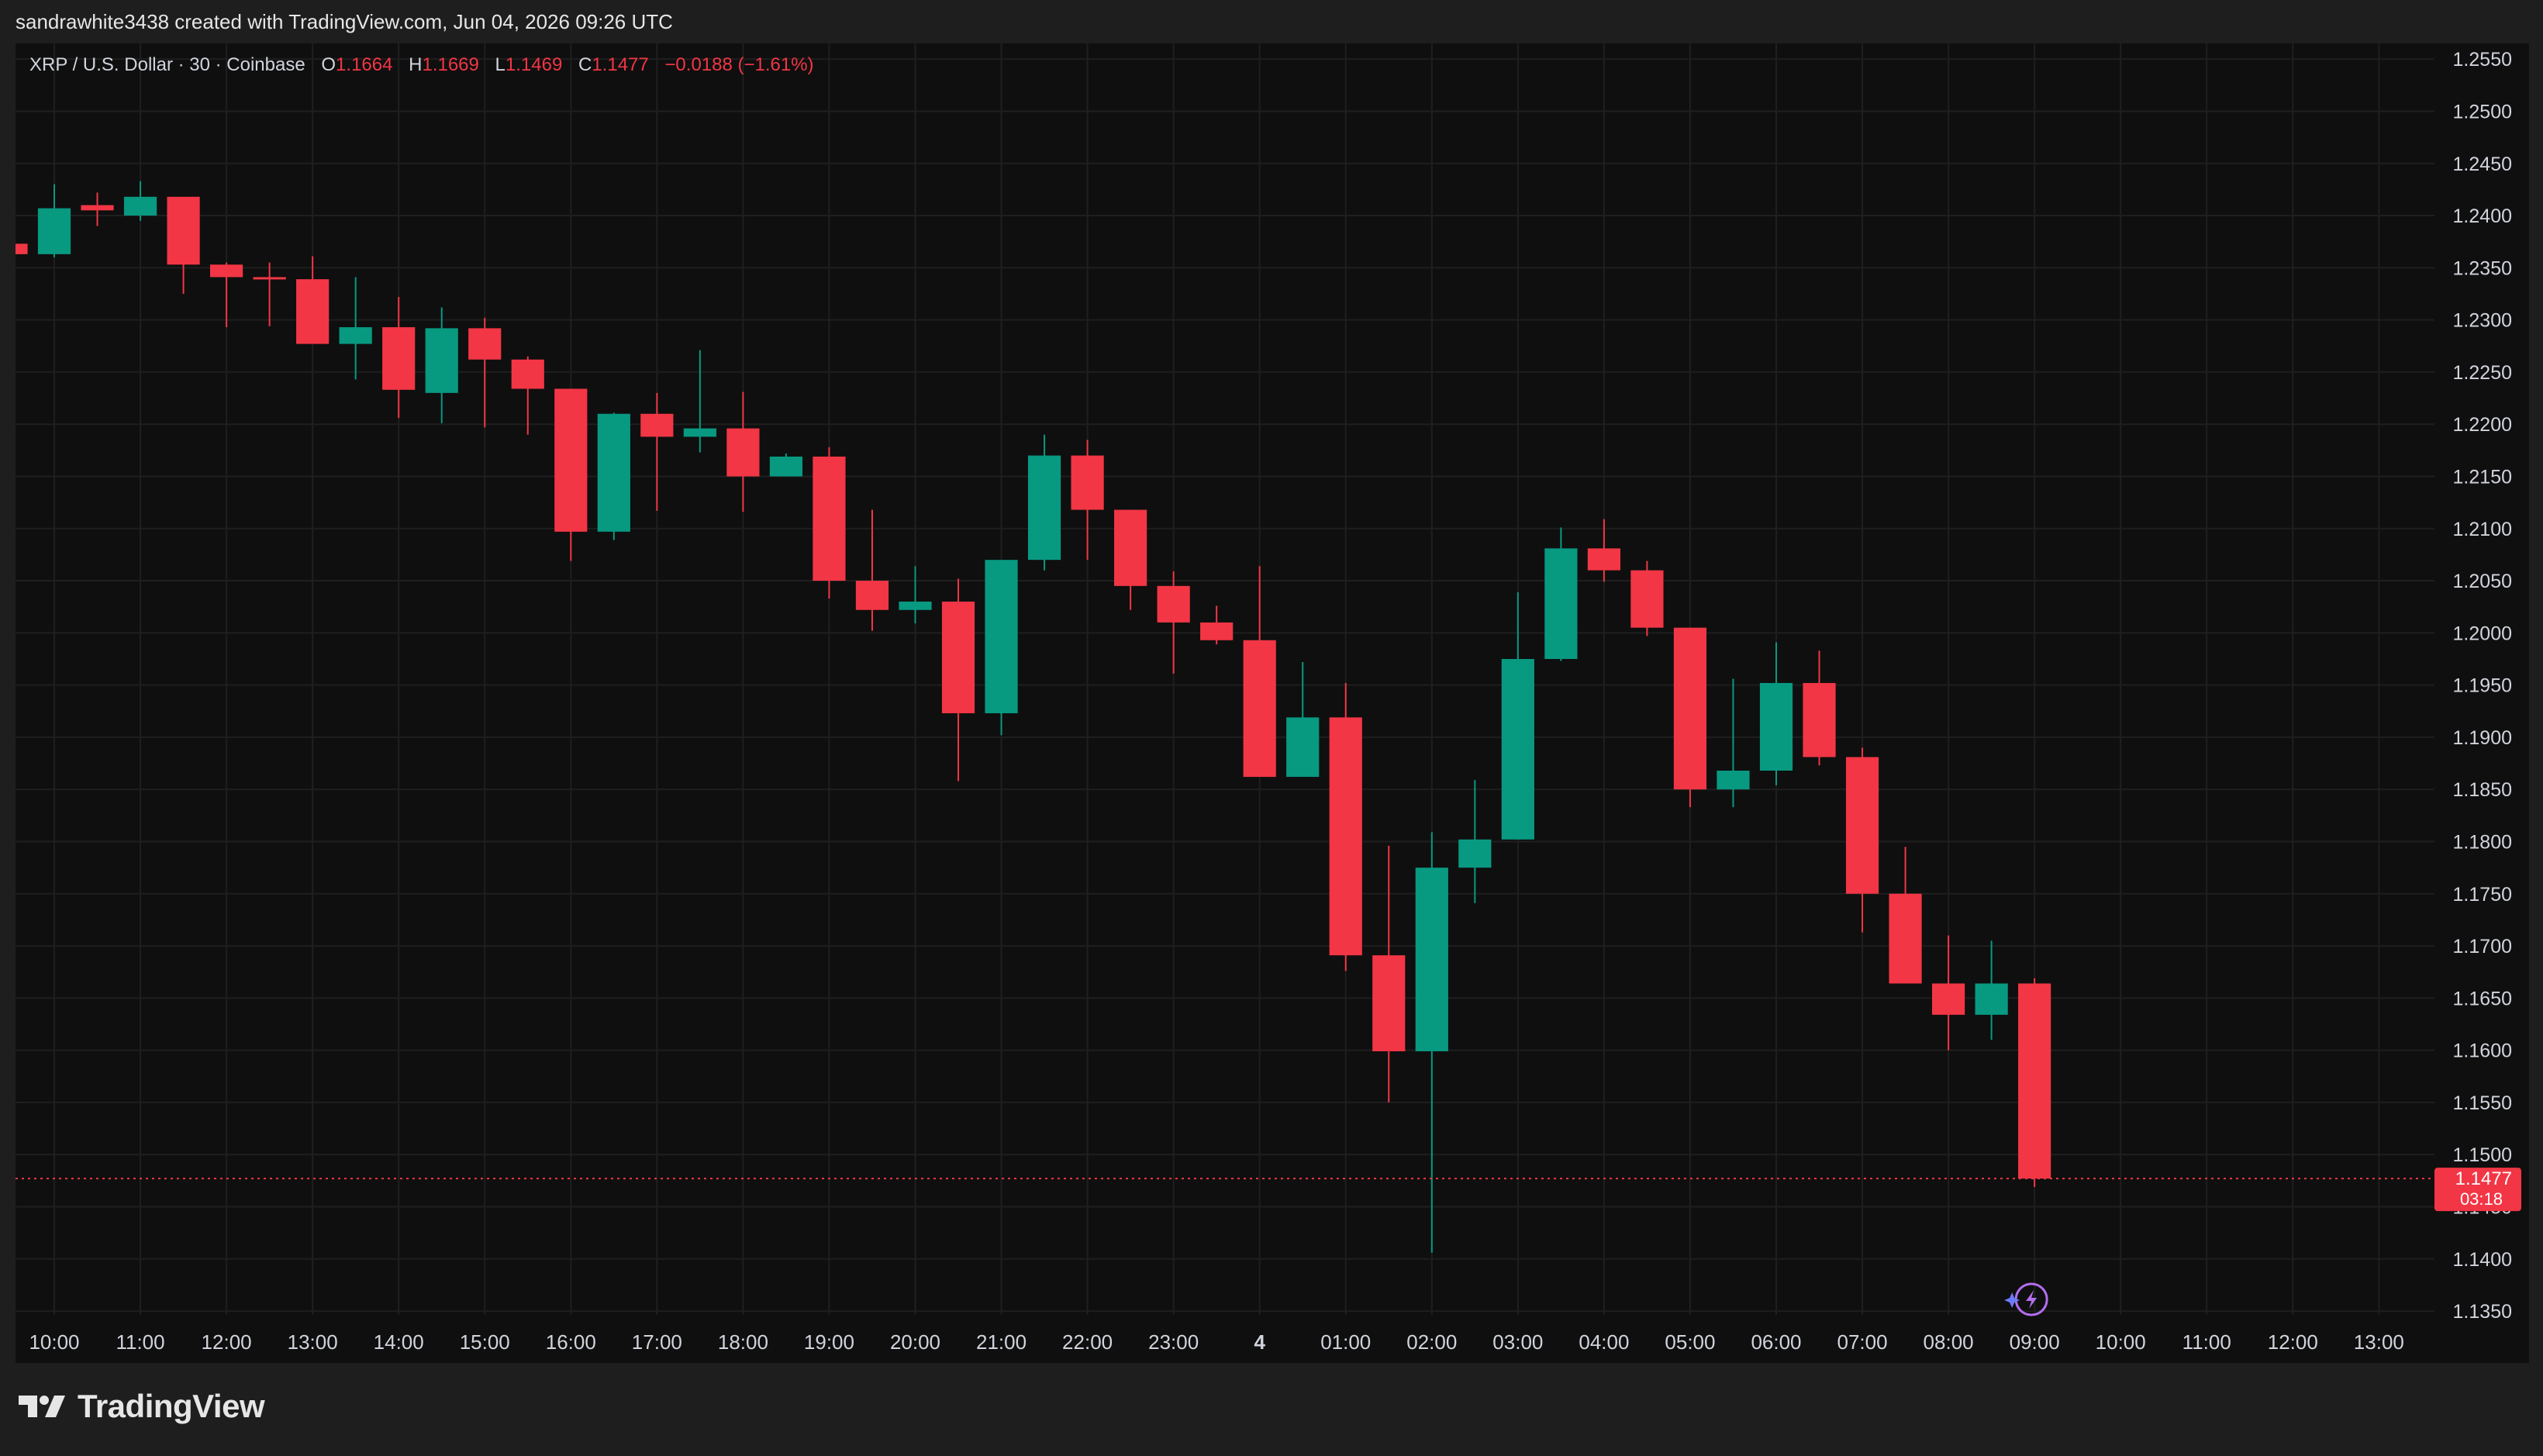 This screenshot has width=2543, height=1456. Describe the element at coordinates (2482, 999) in the screenshot. I see `y-tick-label: 1.1650` at that location.